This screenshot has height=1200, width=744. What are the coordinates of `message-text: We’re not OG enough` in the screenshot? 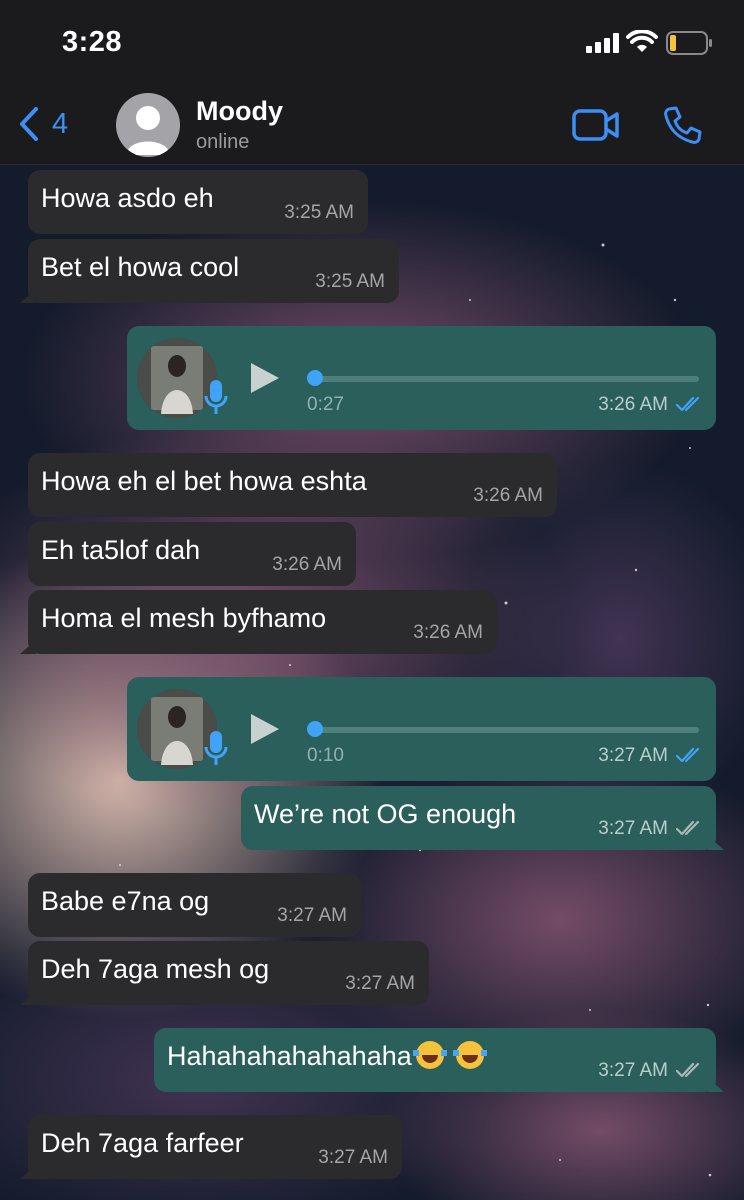 It's located at (385, 814).